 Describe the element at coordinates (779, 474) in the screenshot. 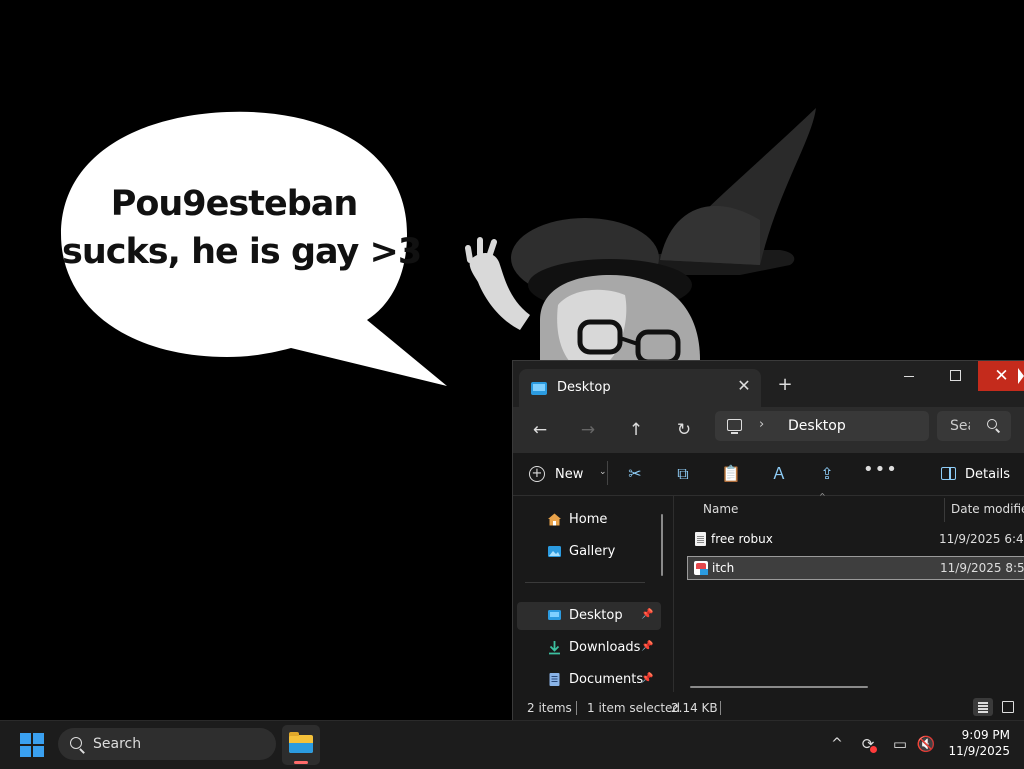

I see `rename-button: Ａ` at that location.